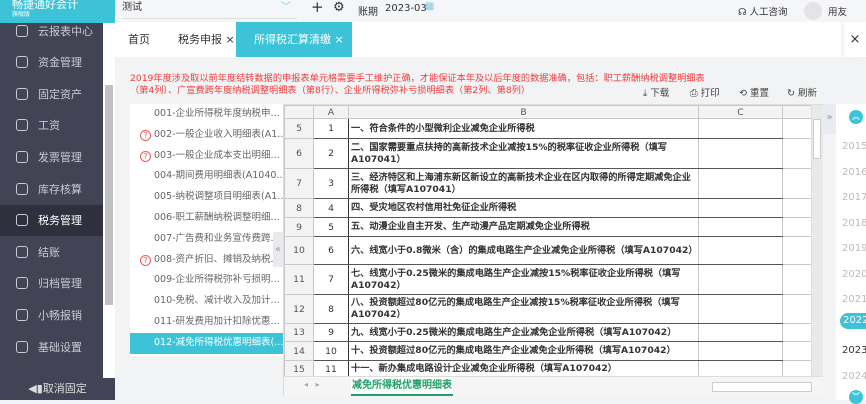 The image size is (866, 404). I want to click on row-number: 9, so click(299, 227).